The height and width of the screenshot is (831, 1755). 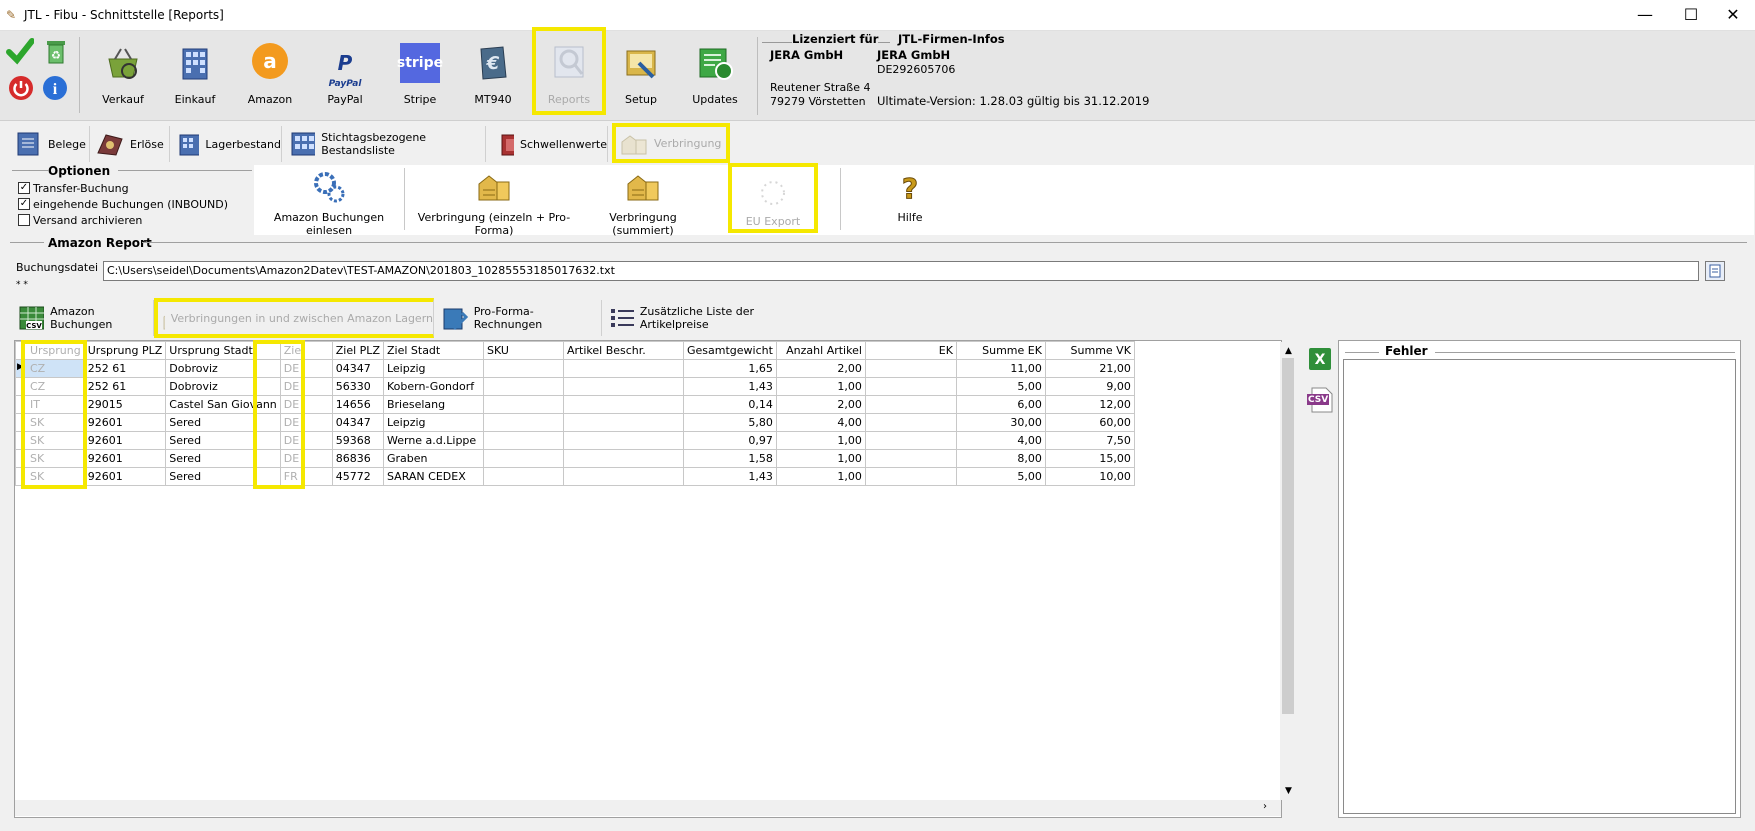 I want to click on table-cell: 21,00, so click(x=1089, y=368).